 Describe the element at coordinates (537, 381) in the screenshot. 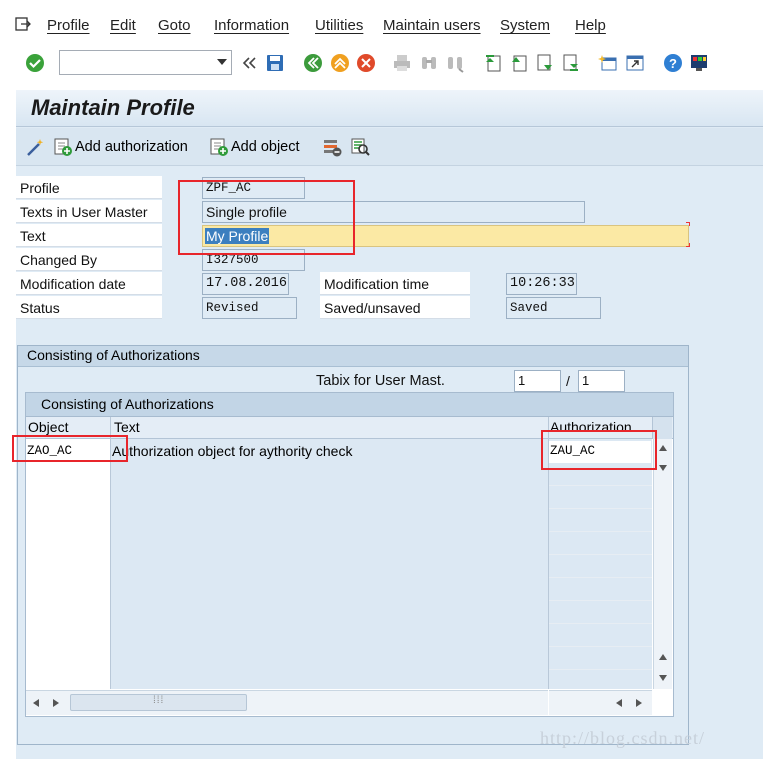

I see `tabix-field: 1` at that location.